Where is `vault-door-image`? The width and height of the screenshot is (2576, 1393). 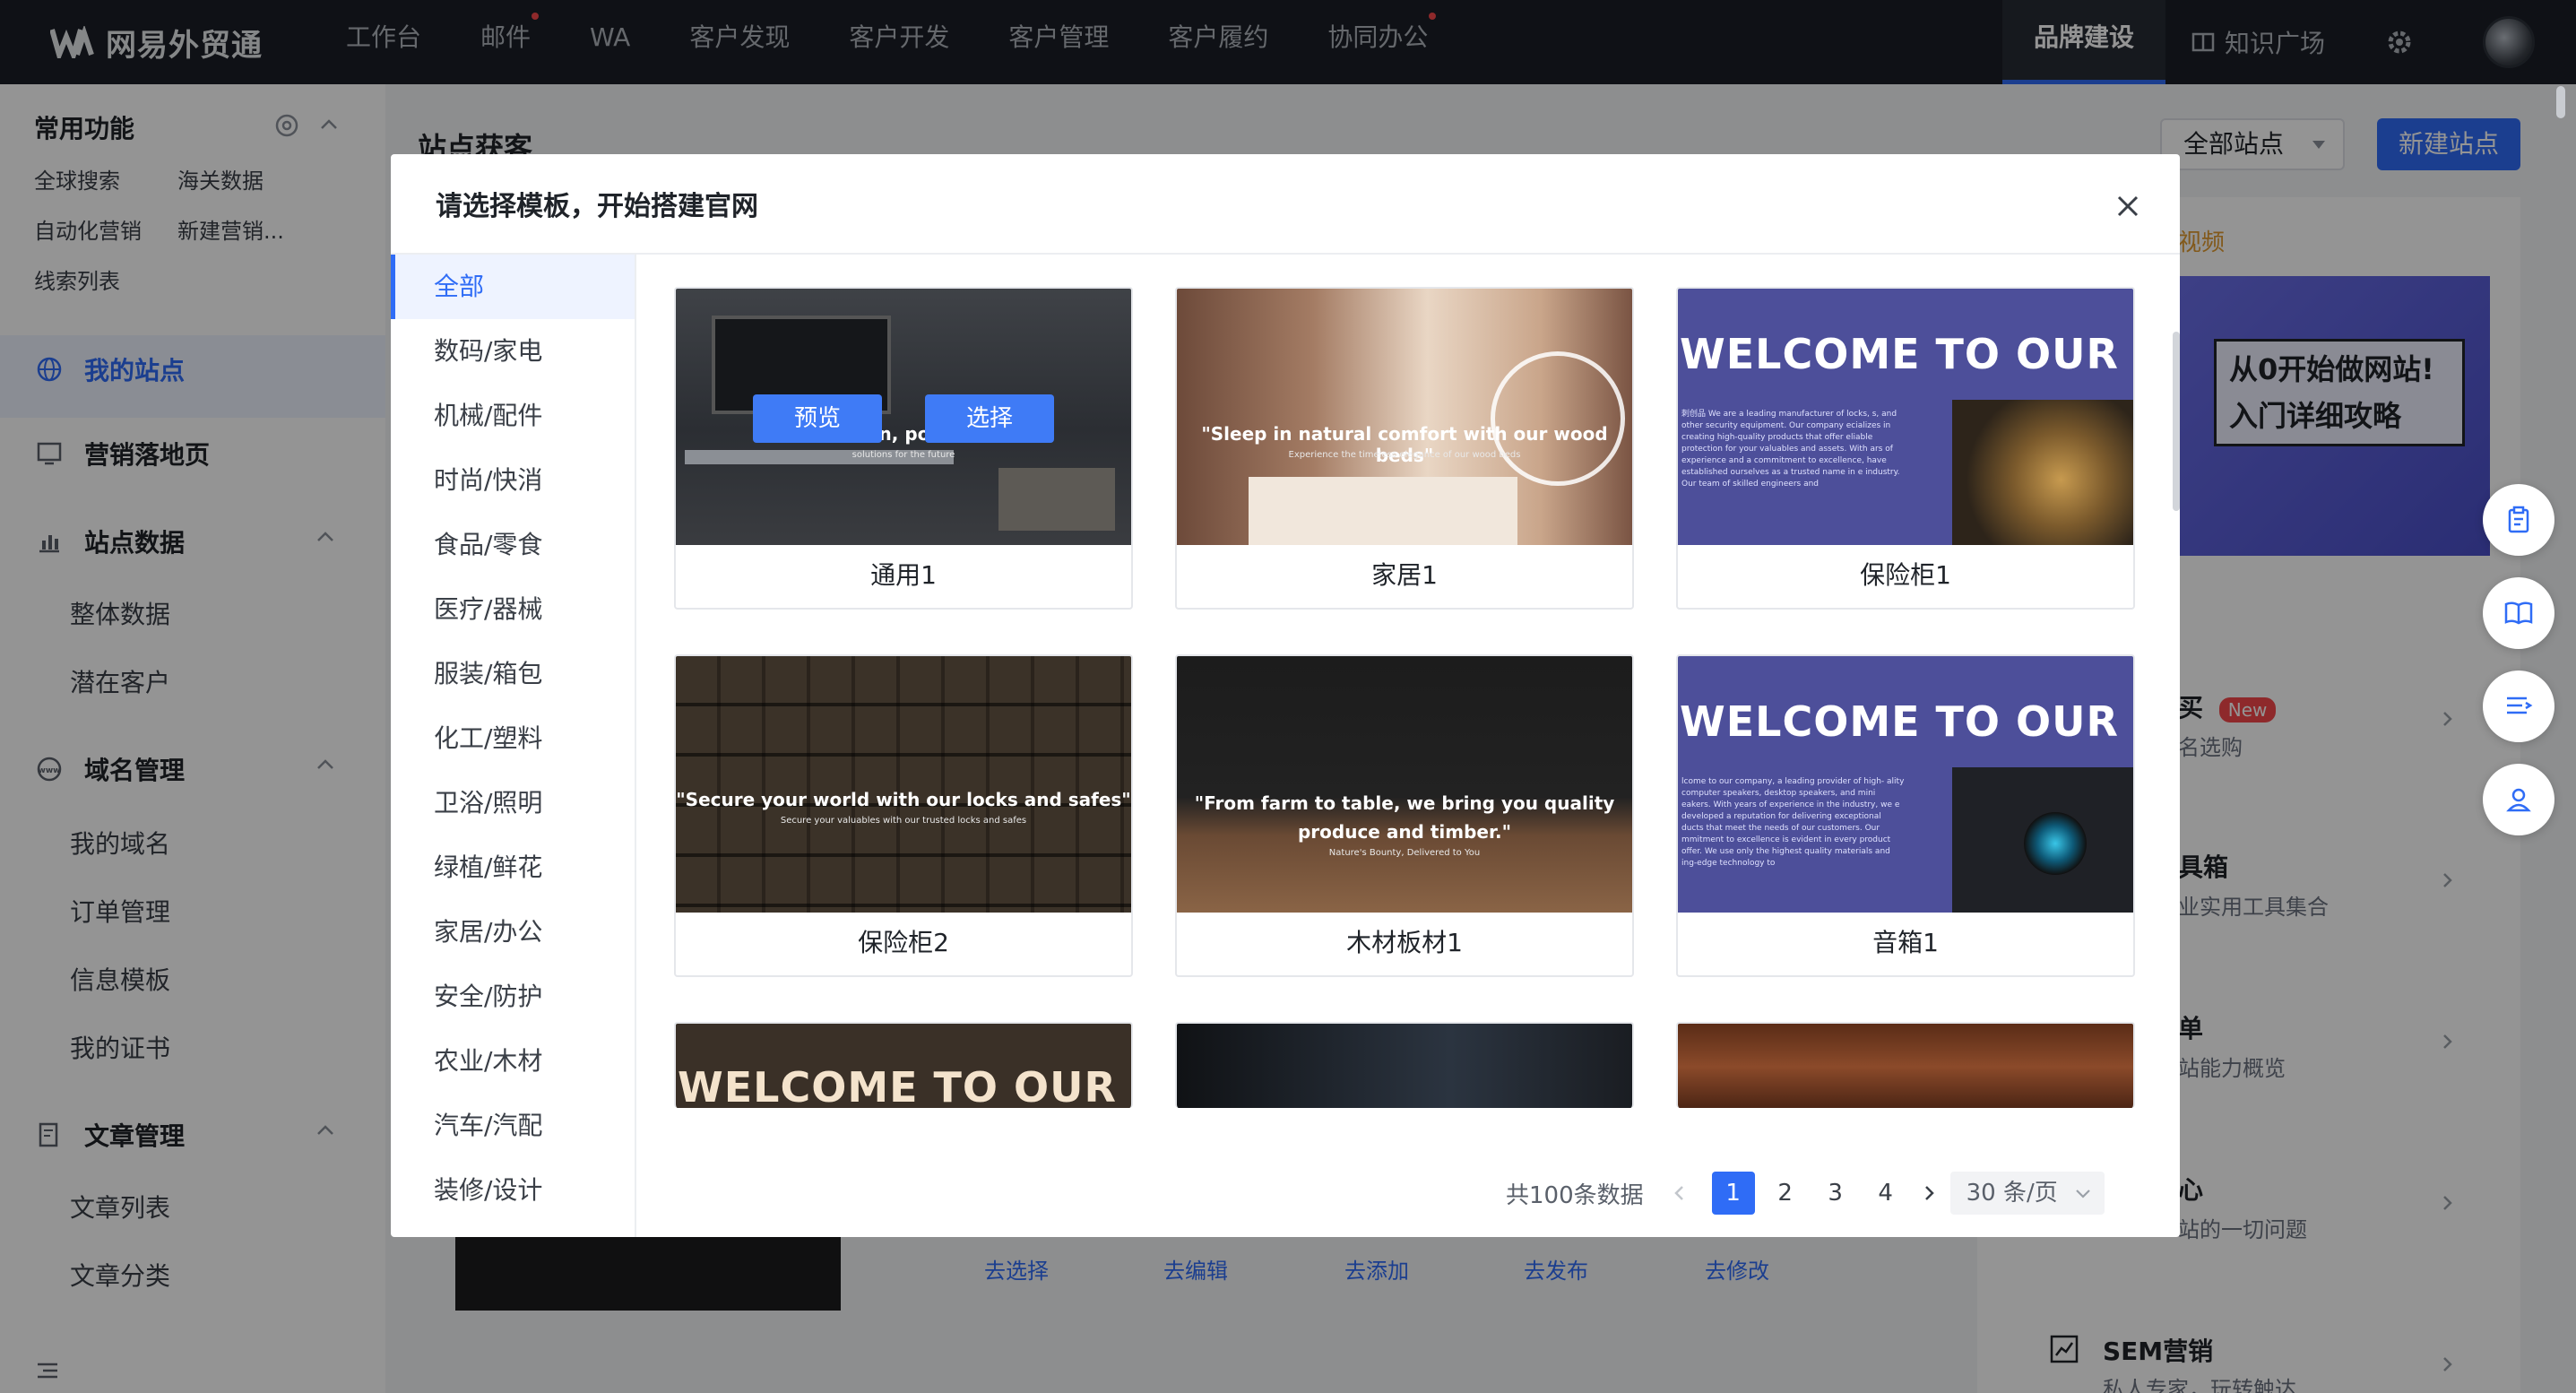
vault-door-image is located at coordinates (2042, 472).